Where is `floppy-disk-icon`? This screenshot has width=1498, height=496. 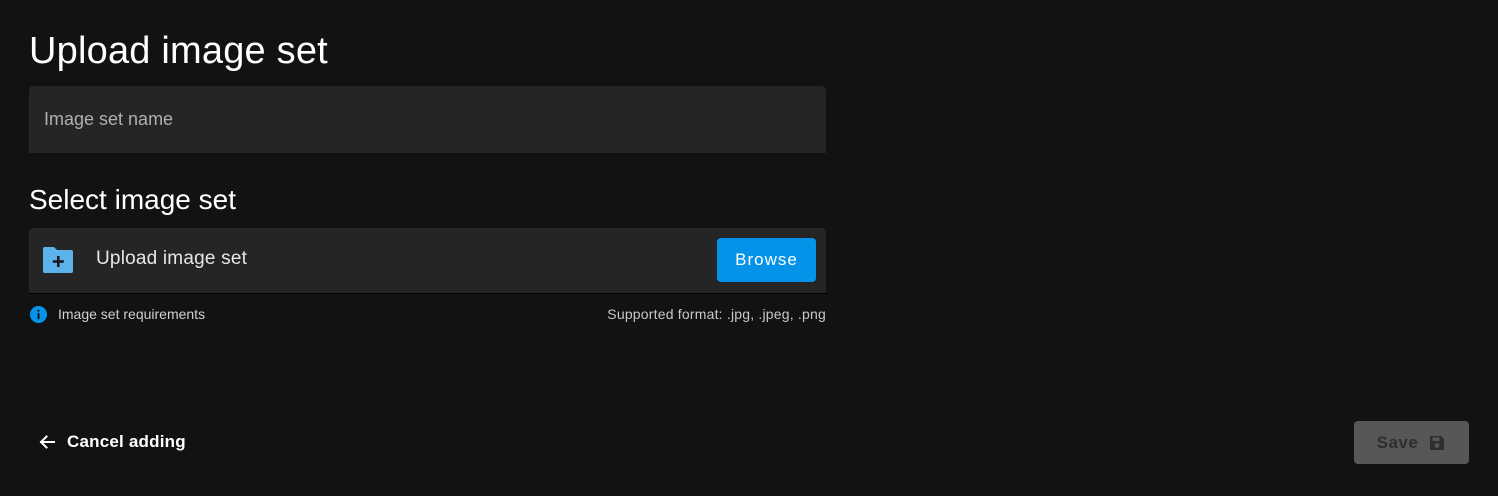 floppy-disk-icon is located at coordinates (1437, 442).